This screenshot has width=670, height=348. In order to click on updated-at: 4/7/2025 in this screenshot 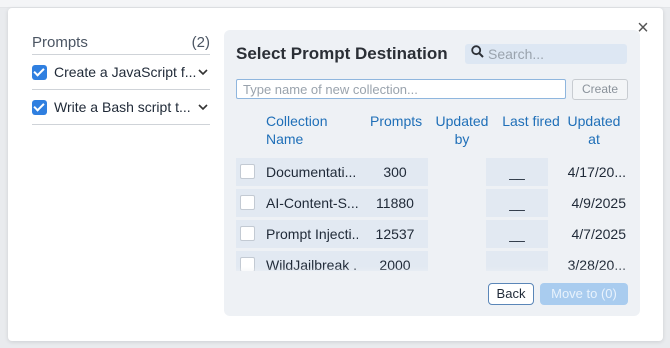, I will do `click(599, 234)`.